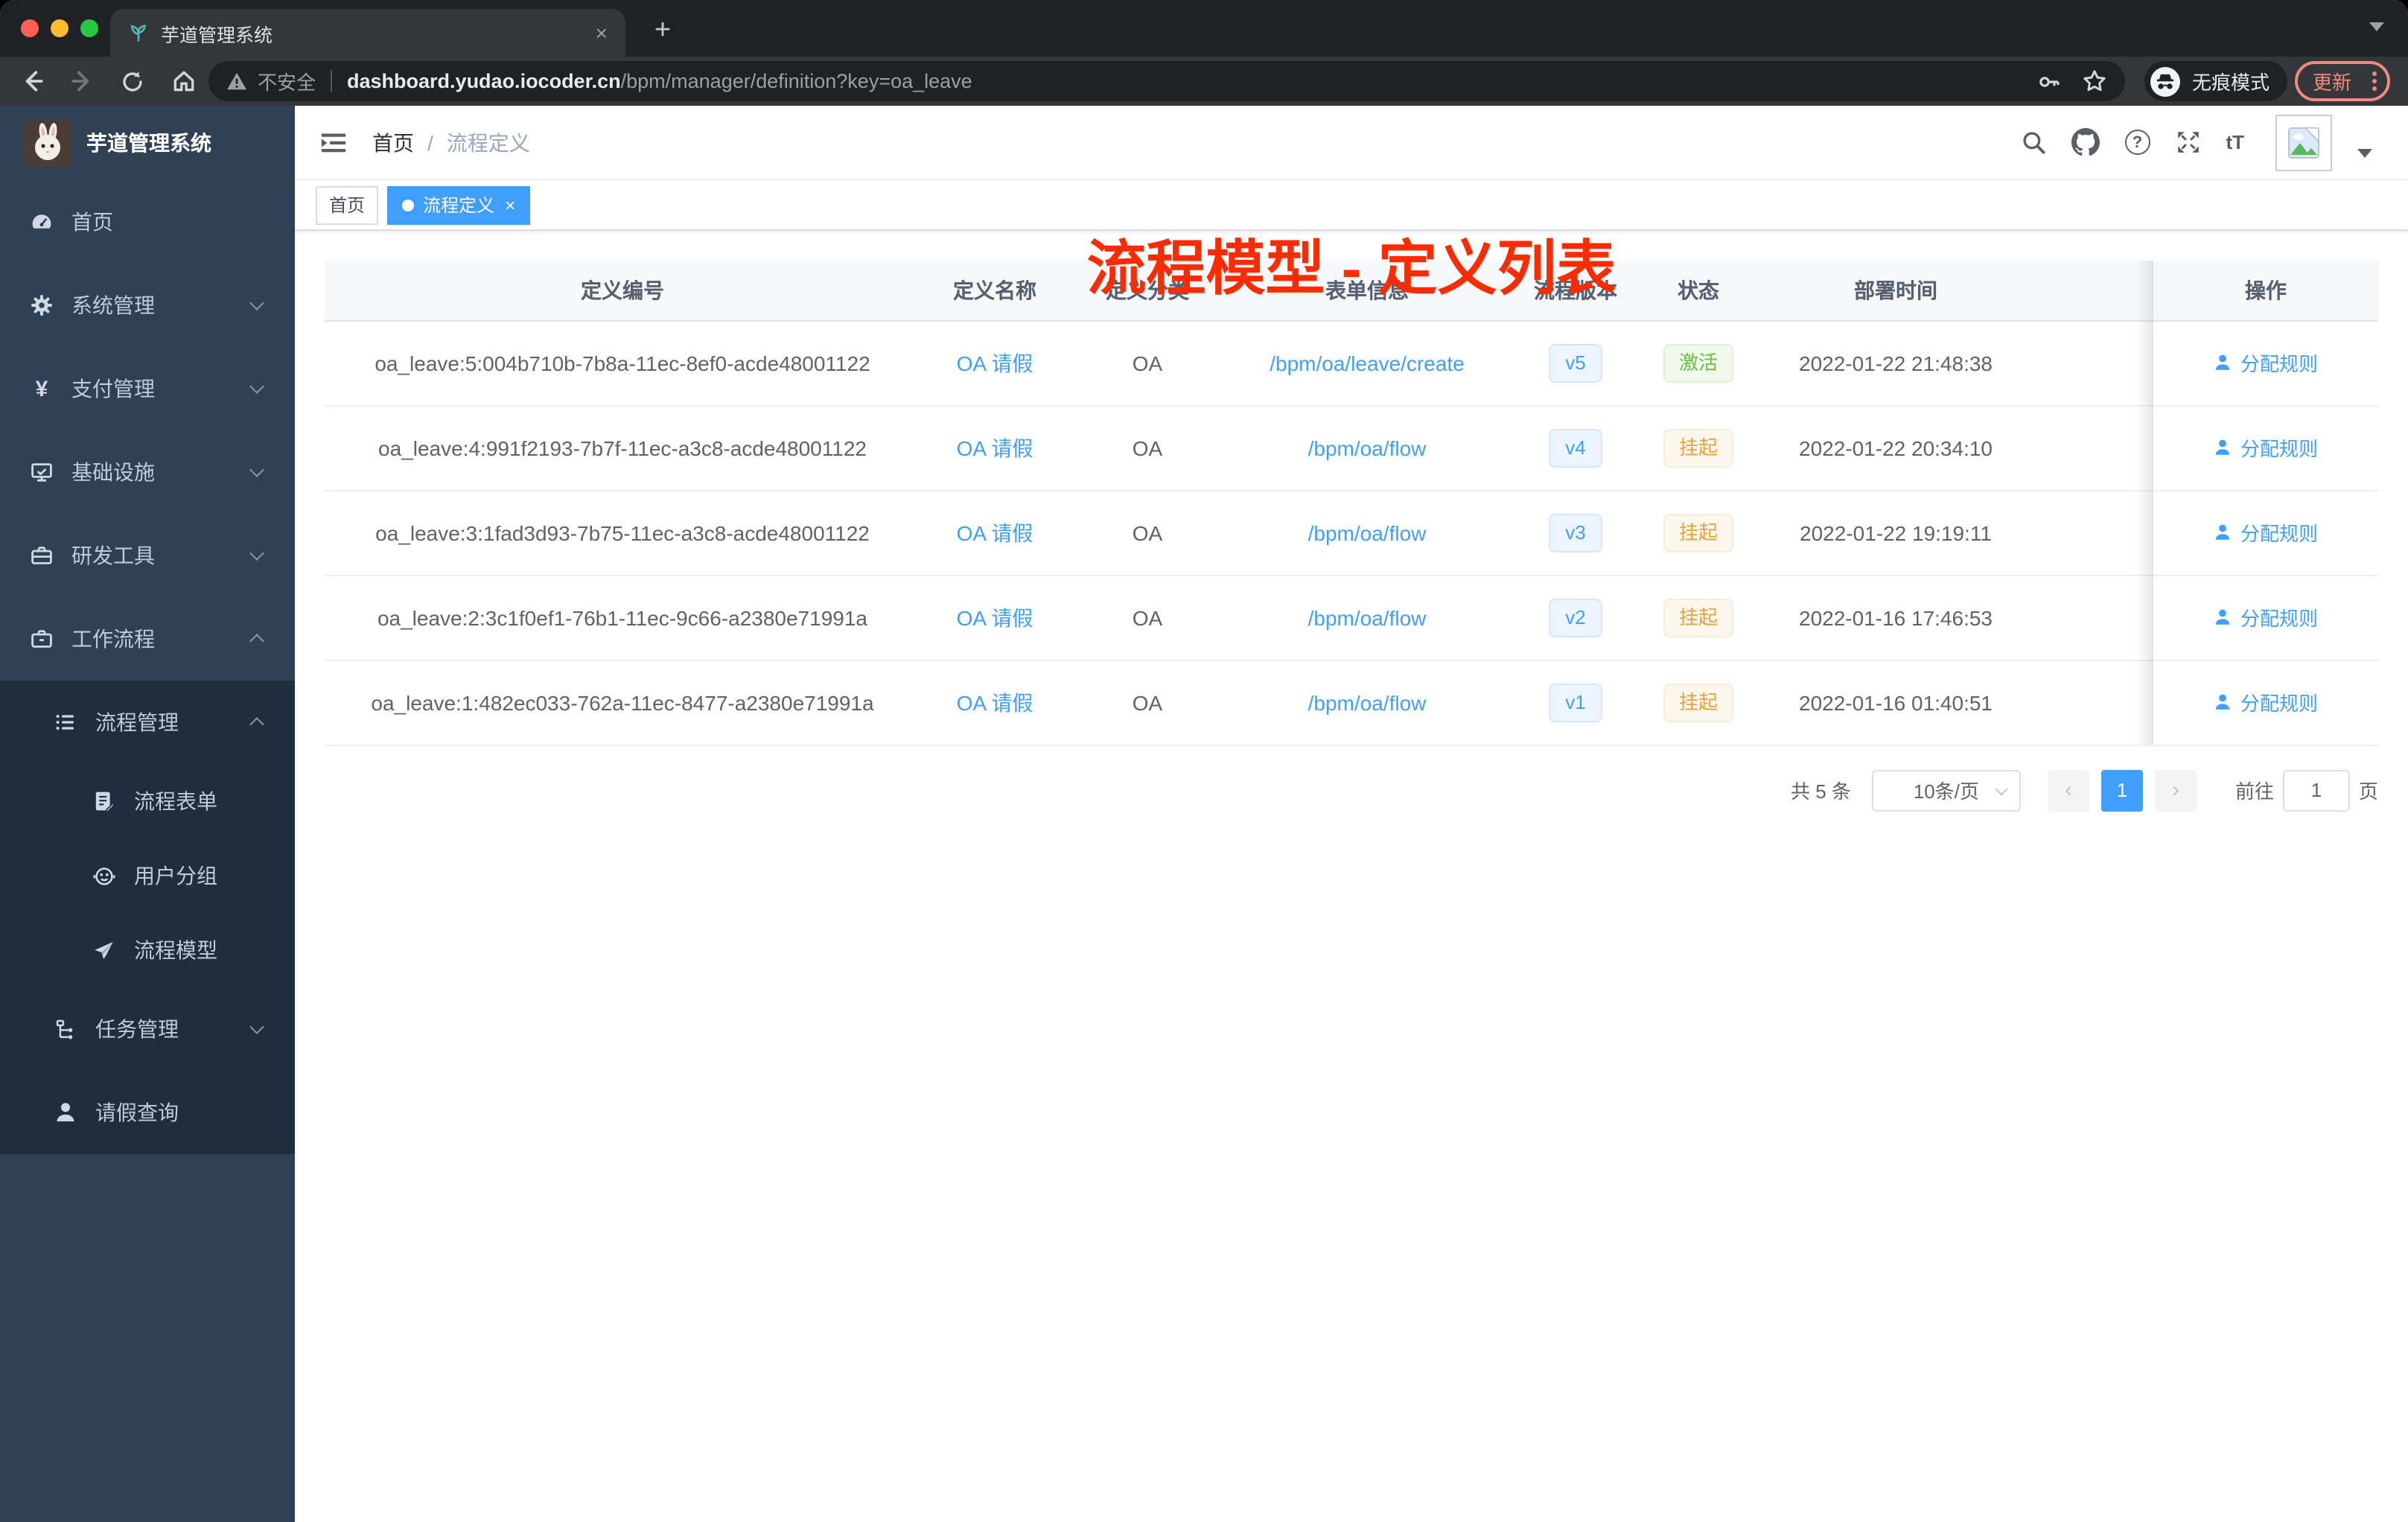 The height and width of the screenshot is (1522, 2408). I want to click on active-dot, so click(408, 205).